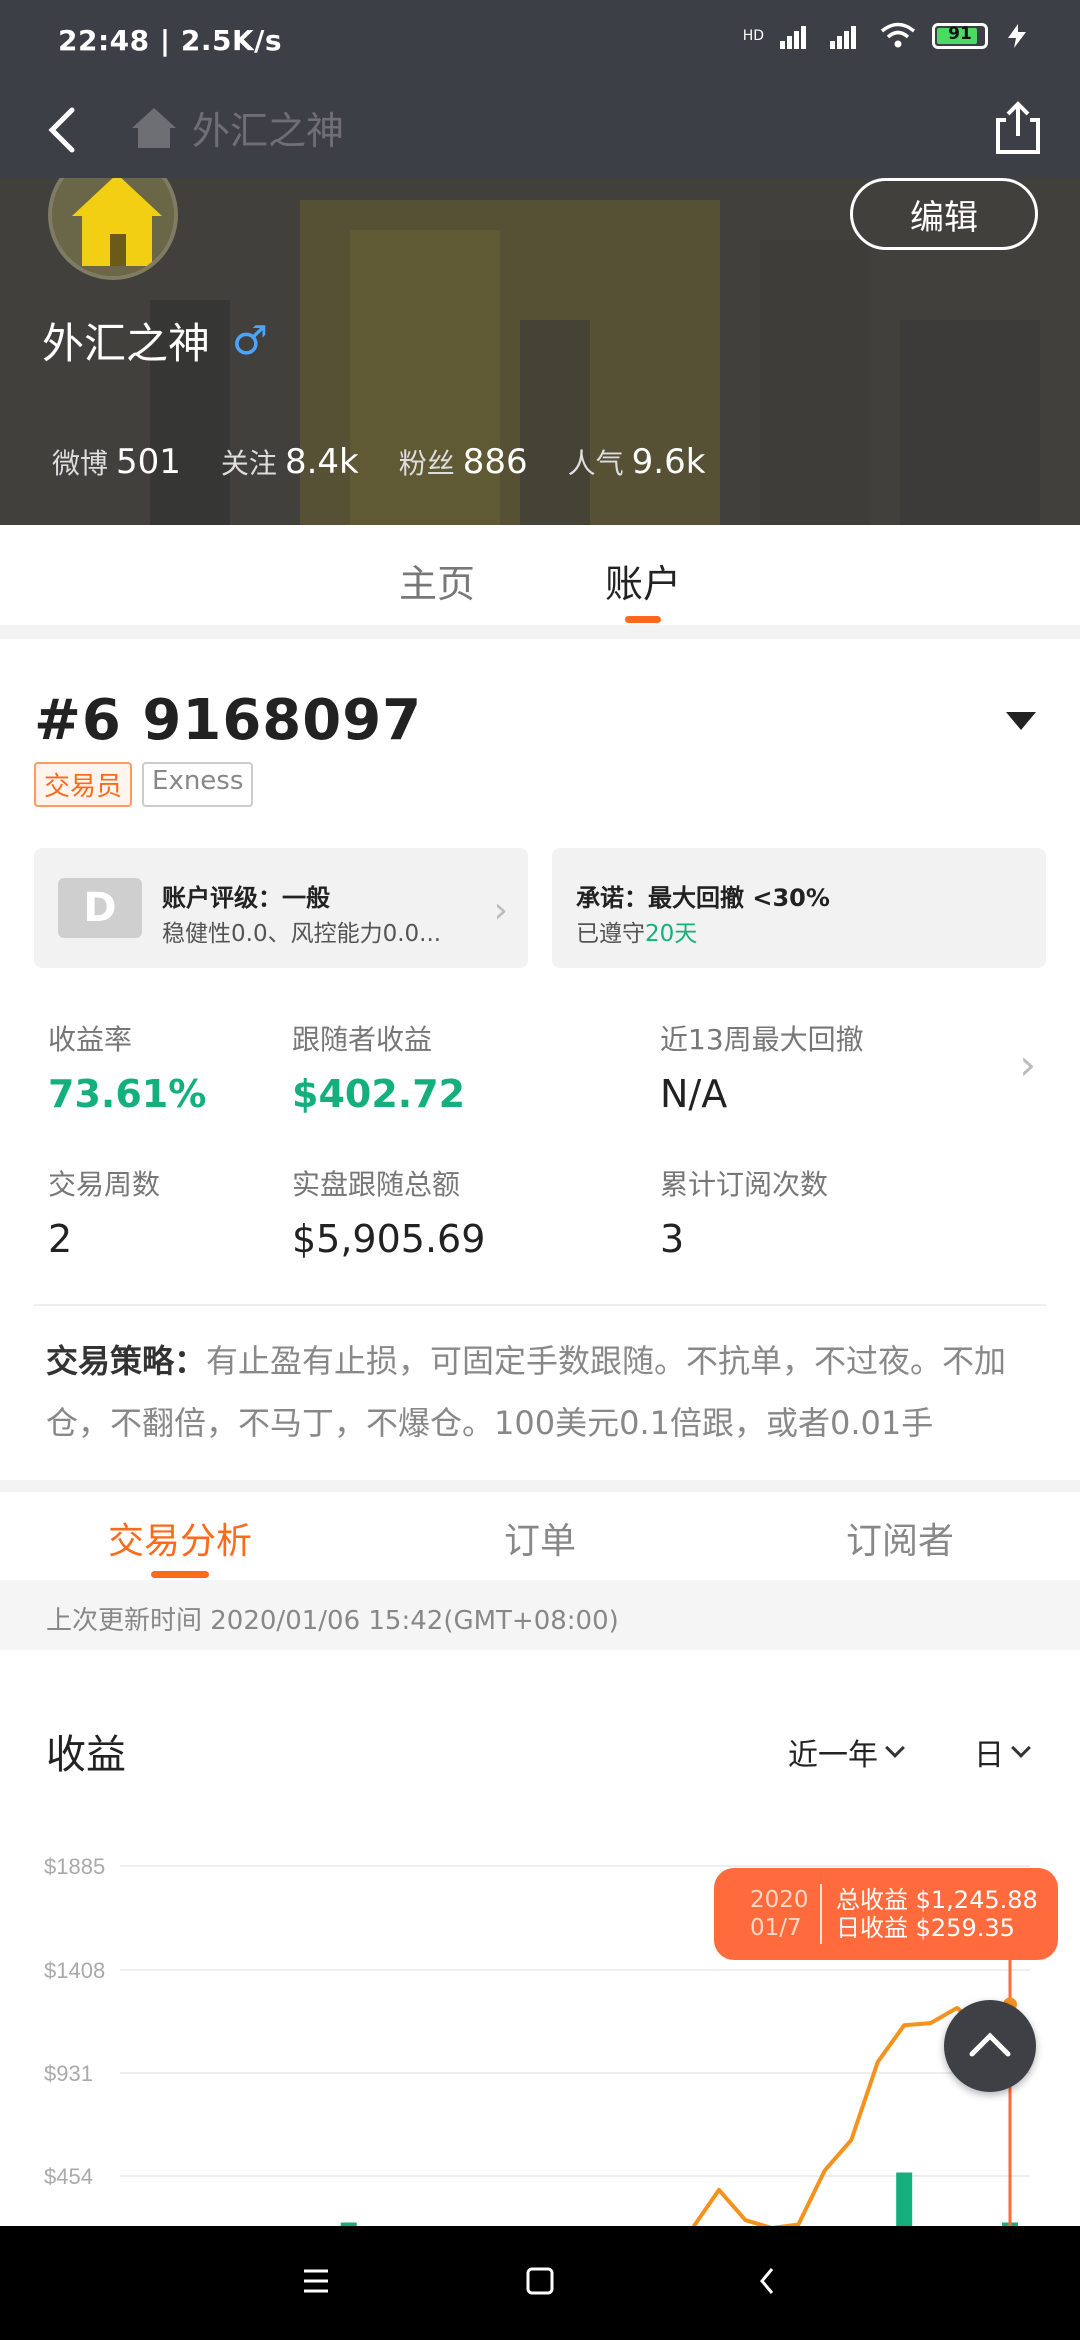 The height and width of the screenshot is (2340, 1080). I want to click on chevron-up-icon, so click(990, 2044).